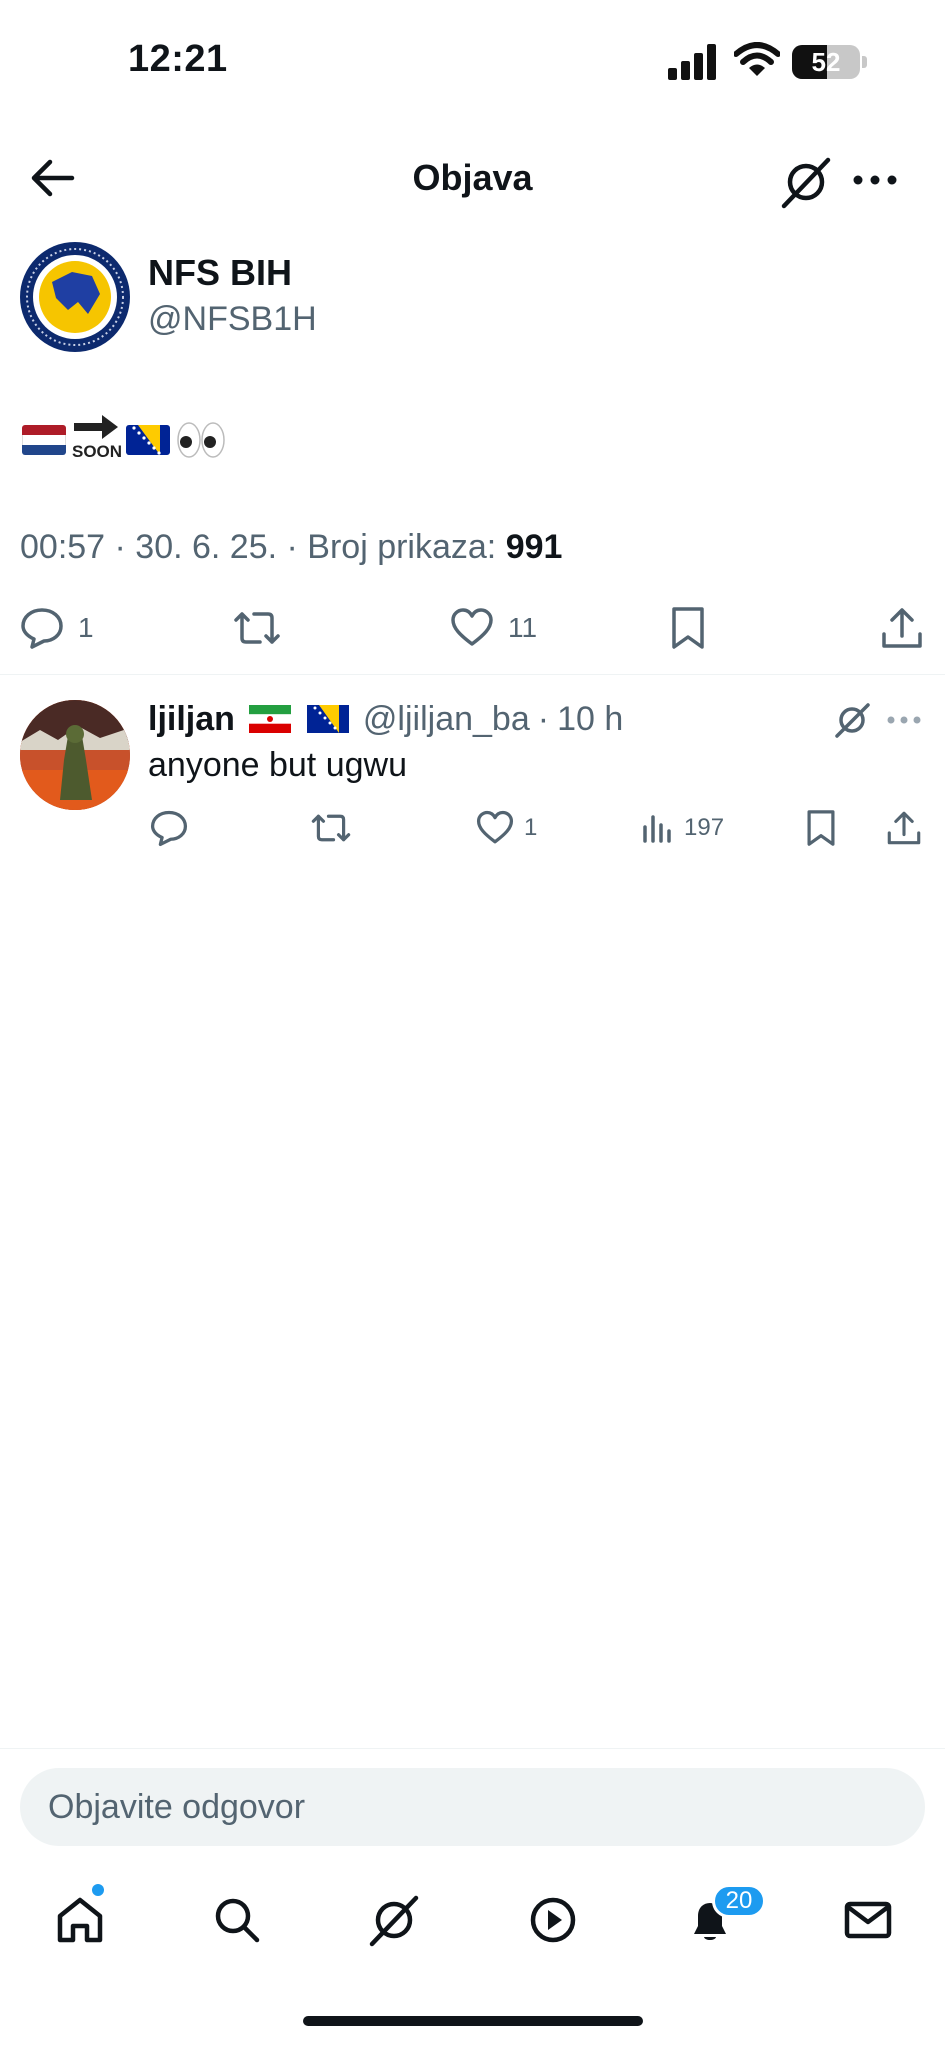 This screenshot has height=2048, width=945. I want to click on like-count: 11, so click(523, 627).